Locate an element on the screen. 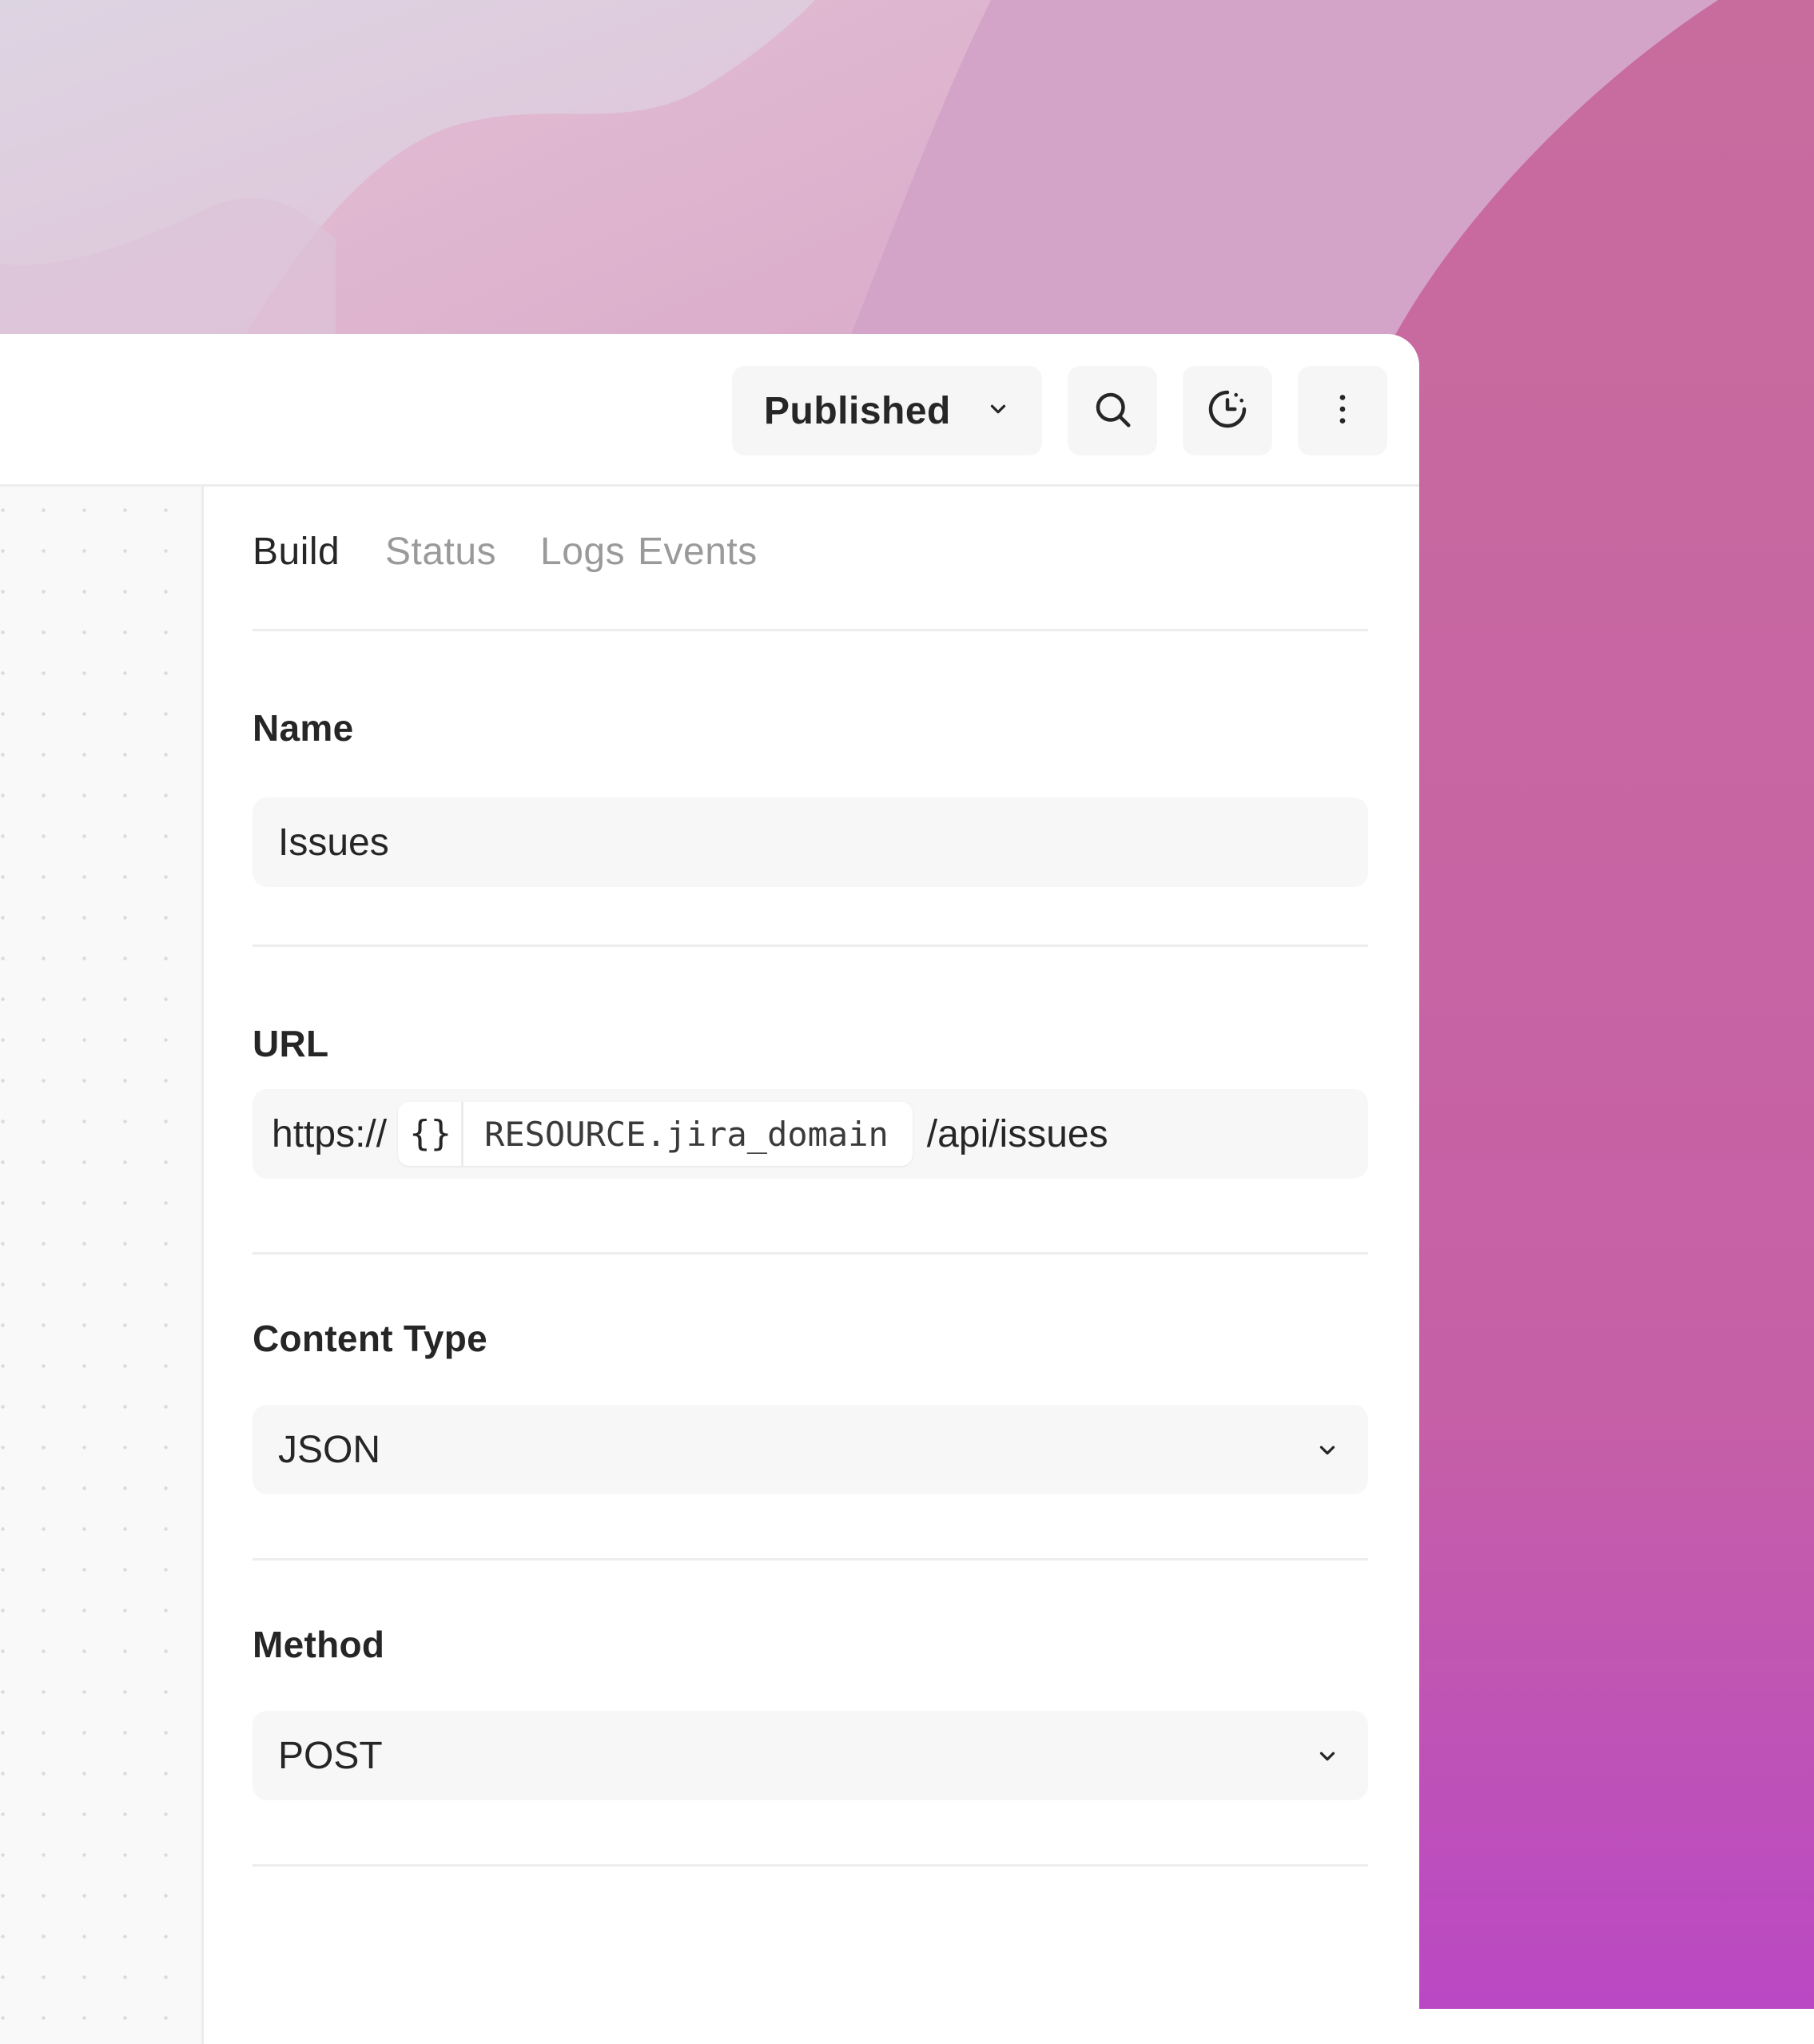 The width and height of the screenshot is (1814, 2044). method-section: Method POST is located at coordinates (810, 1714).